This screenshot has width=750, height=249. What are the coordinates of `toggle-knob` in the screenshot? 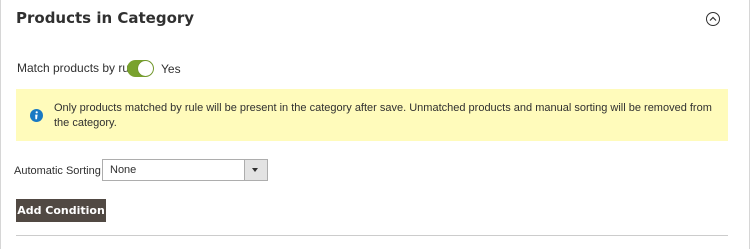 It's located at (145, 68).